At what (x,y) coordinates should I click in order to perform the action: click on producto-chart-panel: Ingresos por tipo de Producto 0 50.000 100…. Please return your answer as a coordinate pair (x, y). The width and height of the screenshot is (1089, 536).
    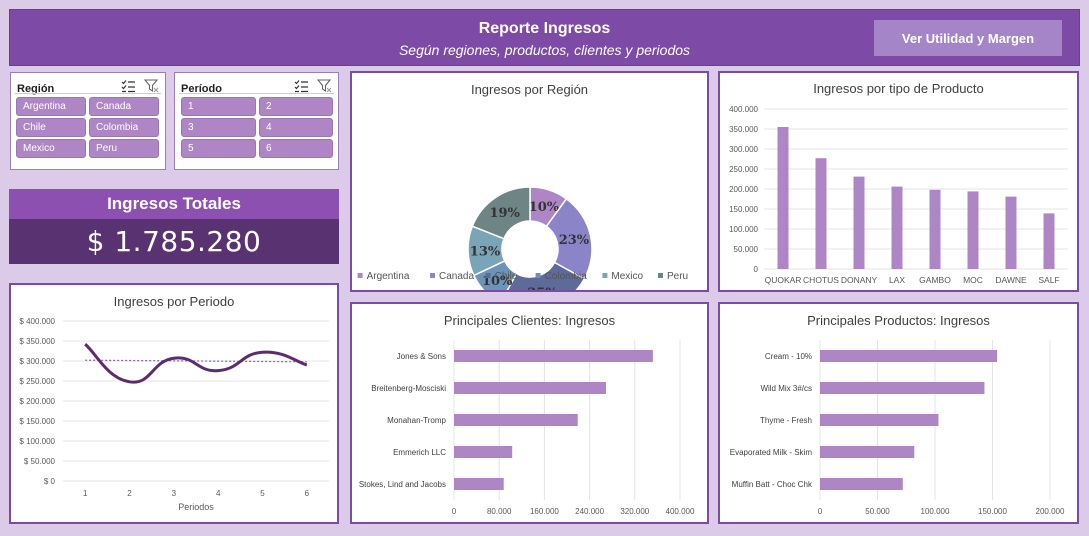
    Looking at the image, I should click on (898, 181).